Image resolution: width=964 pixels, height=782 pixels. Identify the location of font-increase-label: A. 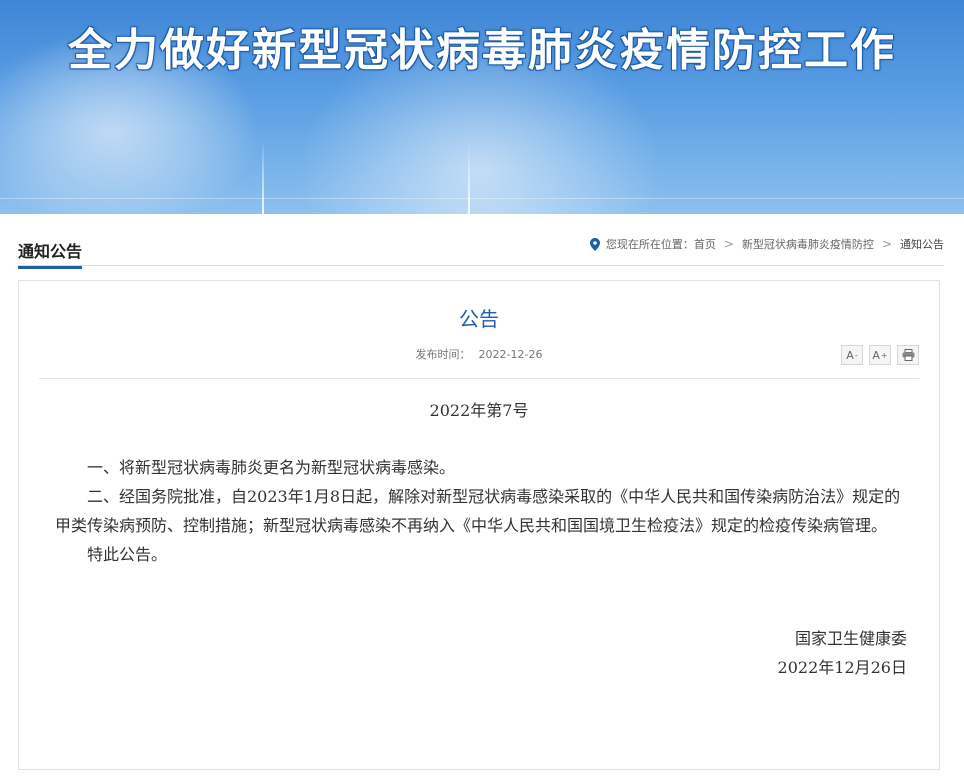
(876, 355).